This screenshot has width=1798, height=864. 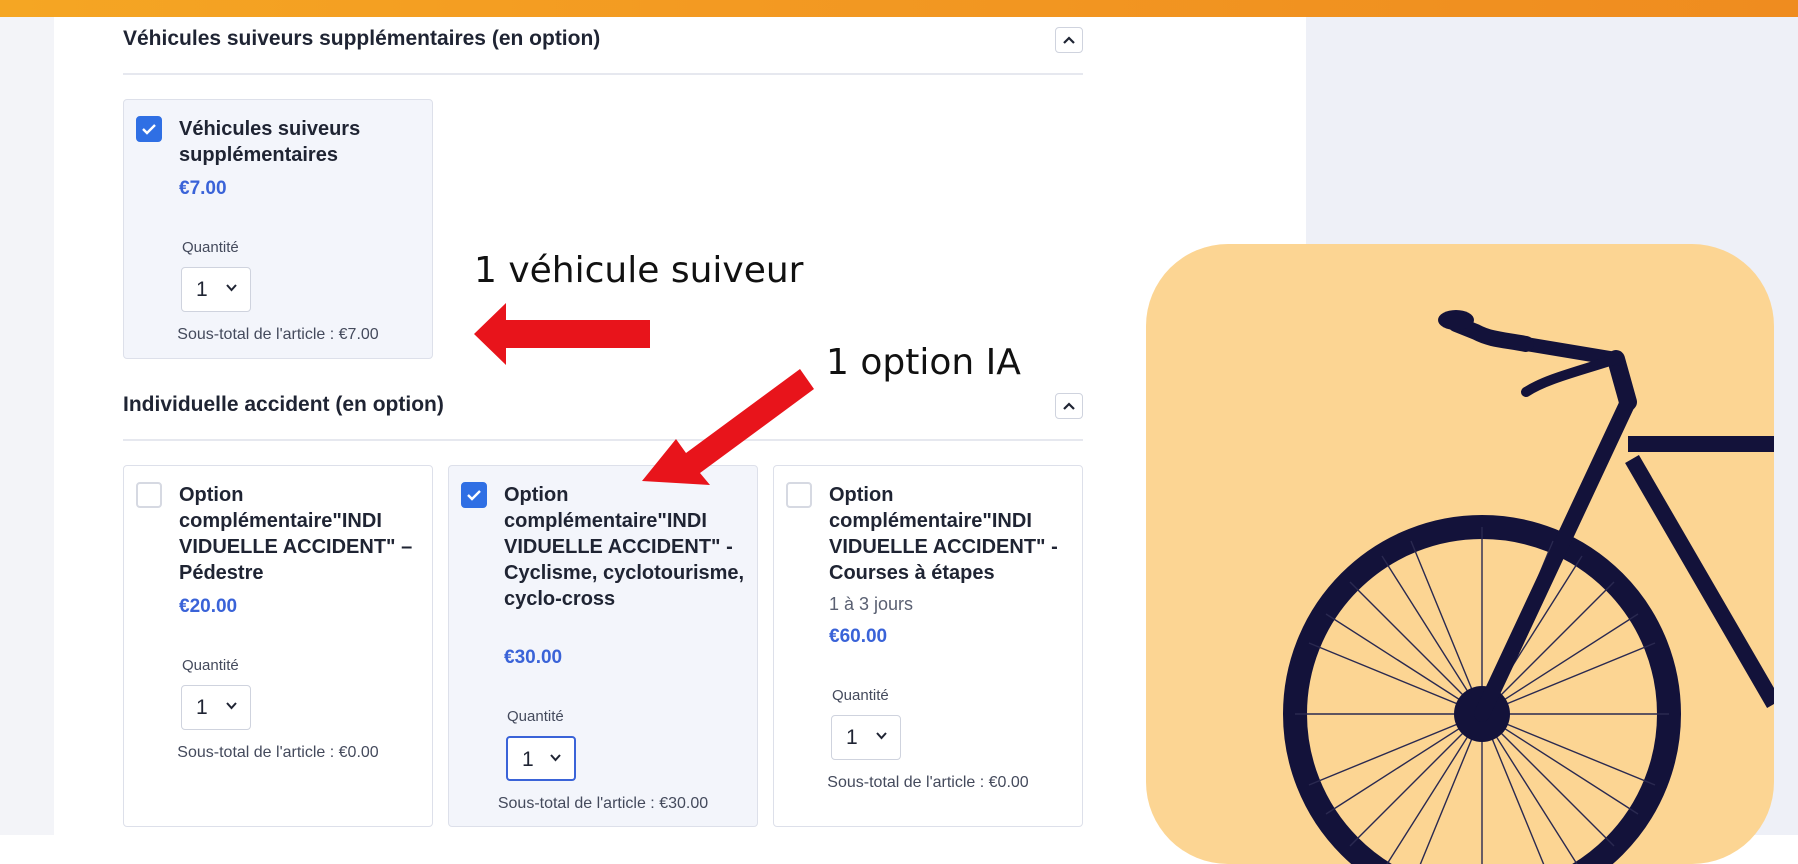 What do you see at coordinates (923, 362) in the screenshot?
I see `annotation-ia: 1 option IA` at bounding box center [923, 362].